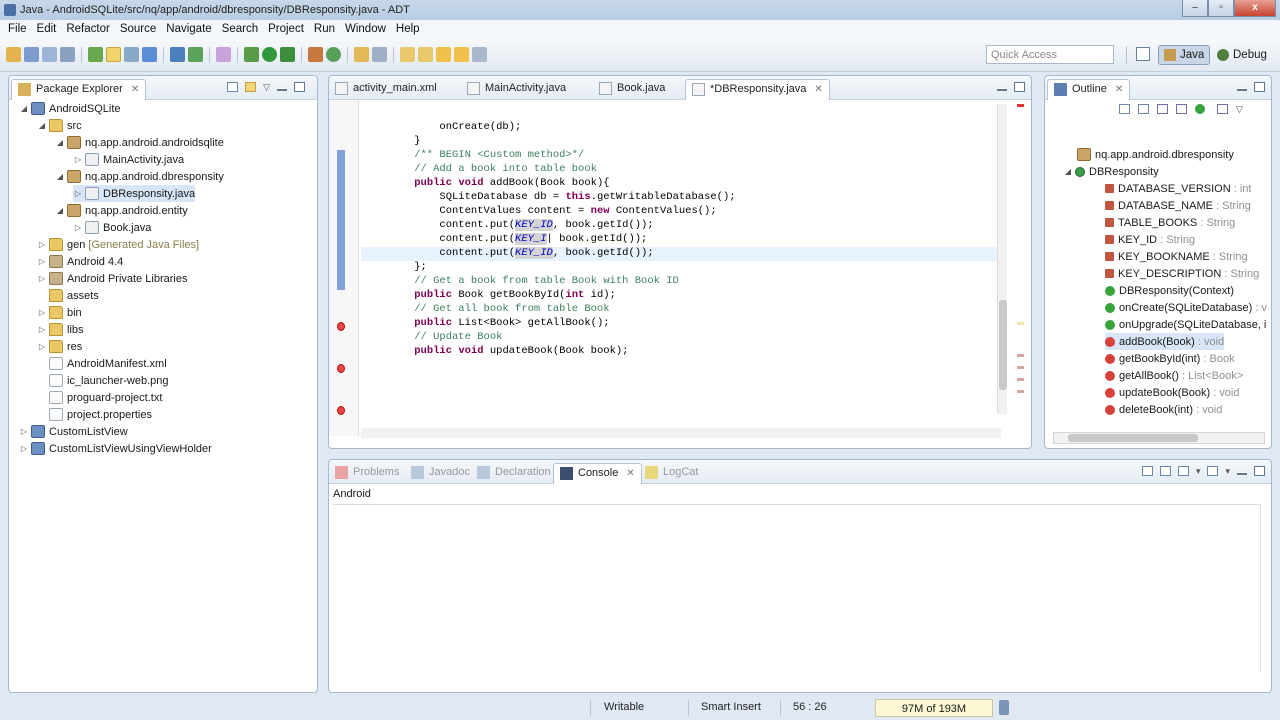  I want to click on tab-logcat: LogCat, so click(671, 473).